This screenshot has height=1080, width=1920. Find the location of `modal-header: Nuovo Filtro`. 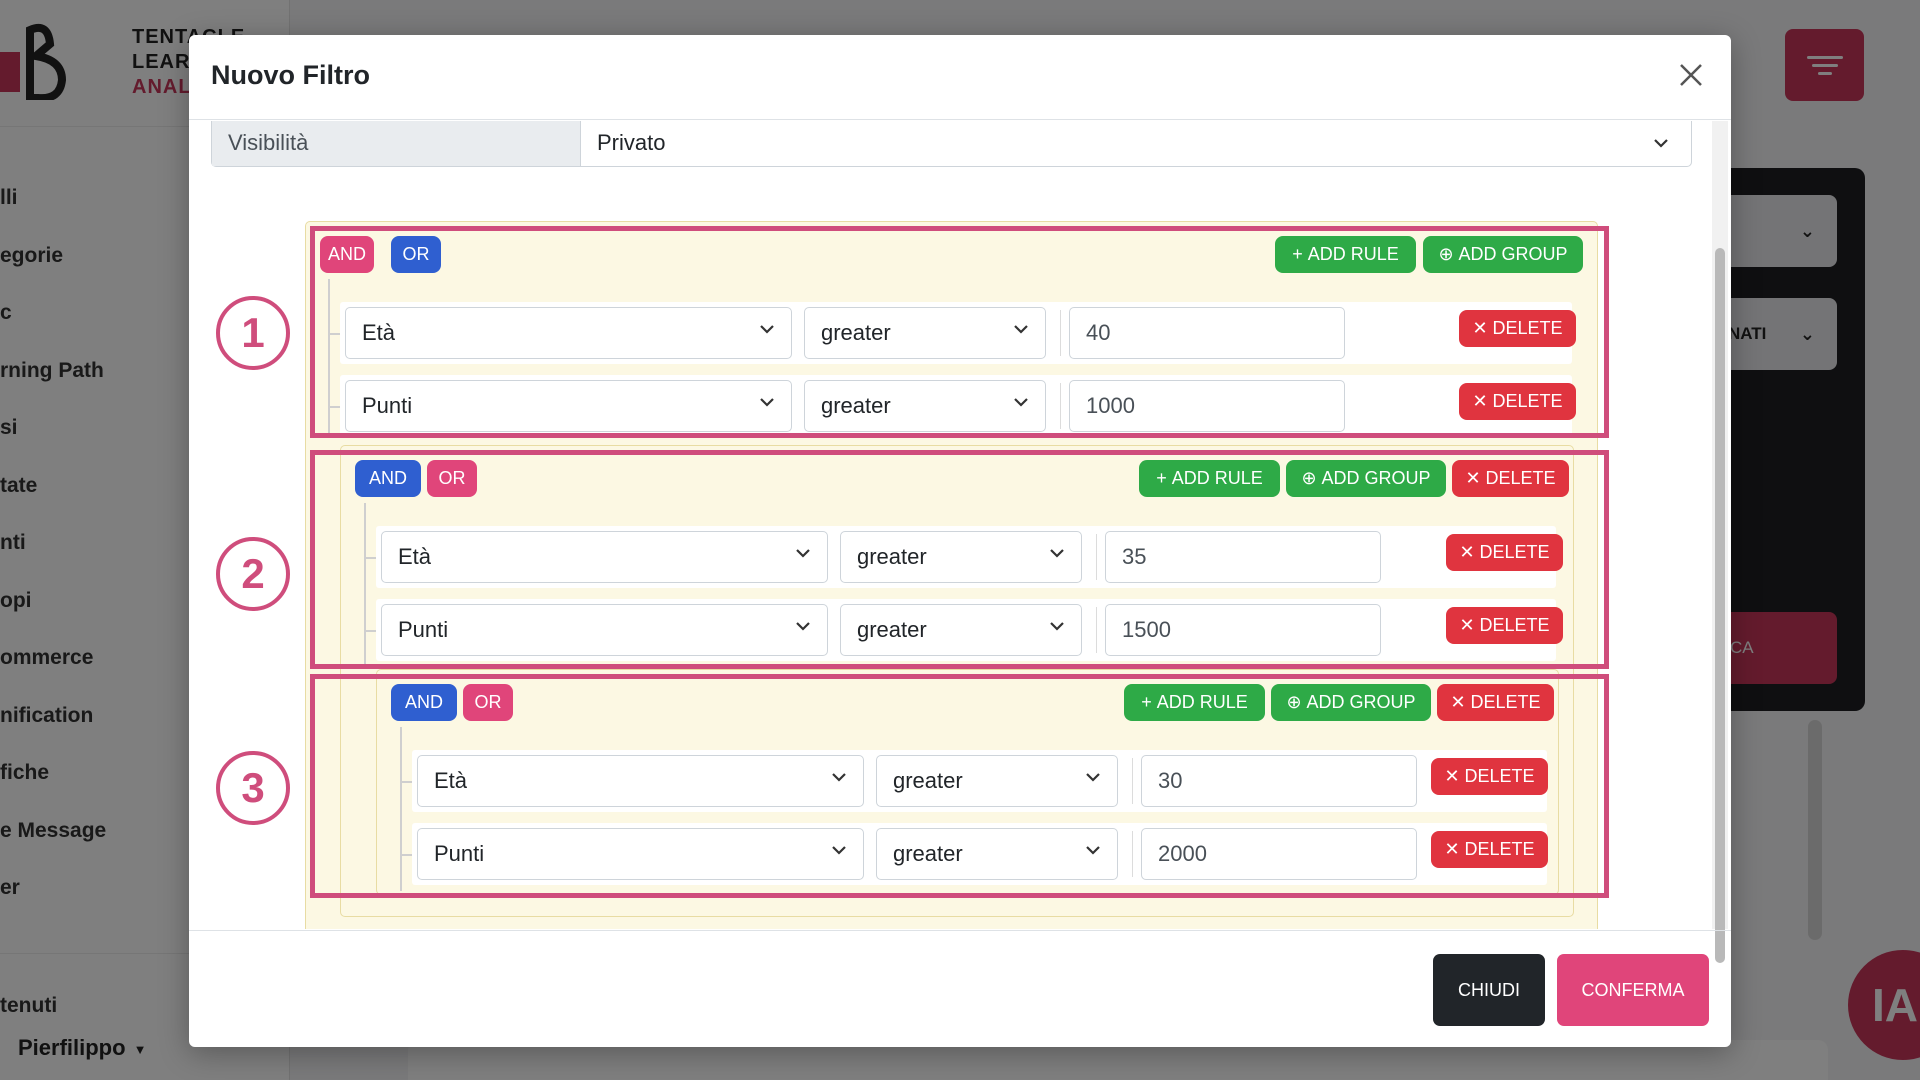

modal-header: Nuovo Filtro is located at coordinates (960, 77).